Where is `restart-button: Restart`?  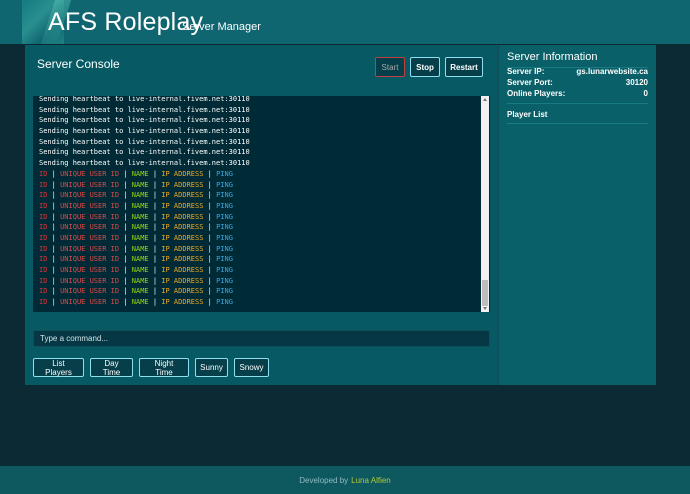 restart-button: Restart is located at coordinates (464, 67).